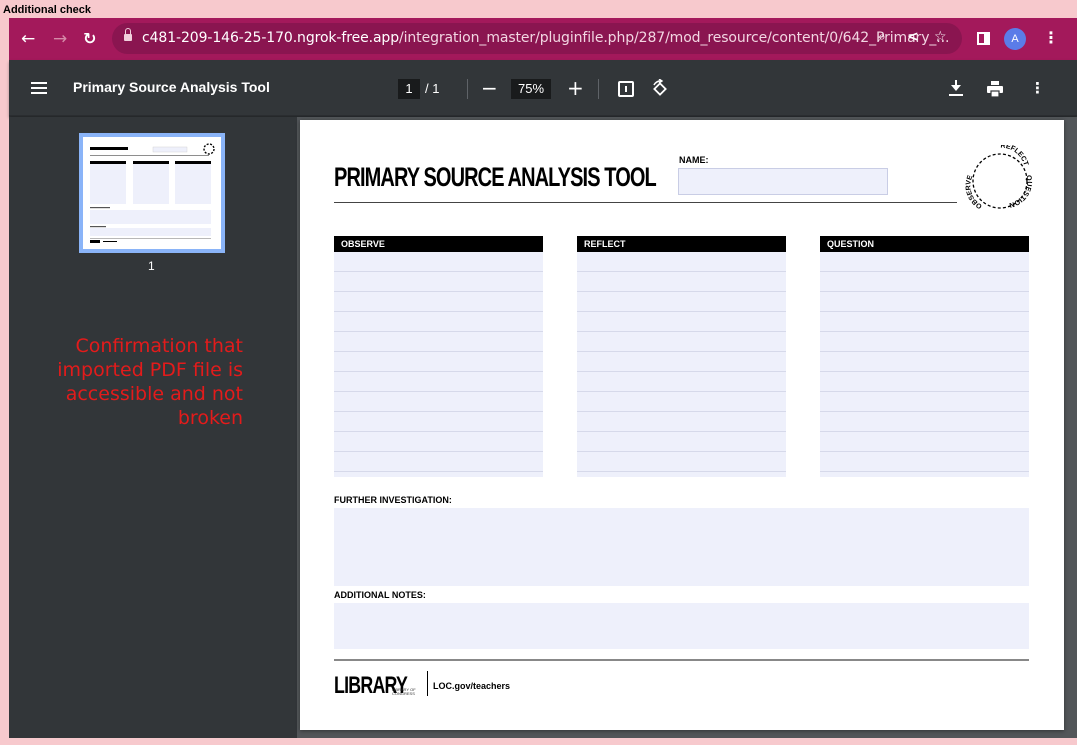  Describe the element at coordinates (432, 88) in the screenshot. I see `page-total: / 1` at that location.